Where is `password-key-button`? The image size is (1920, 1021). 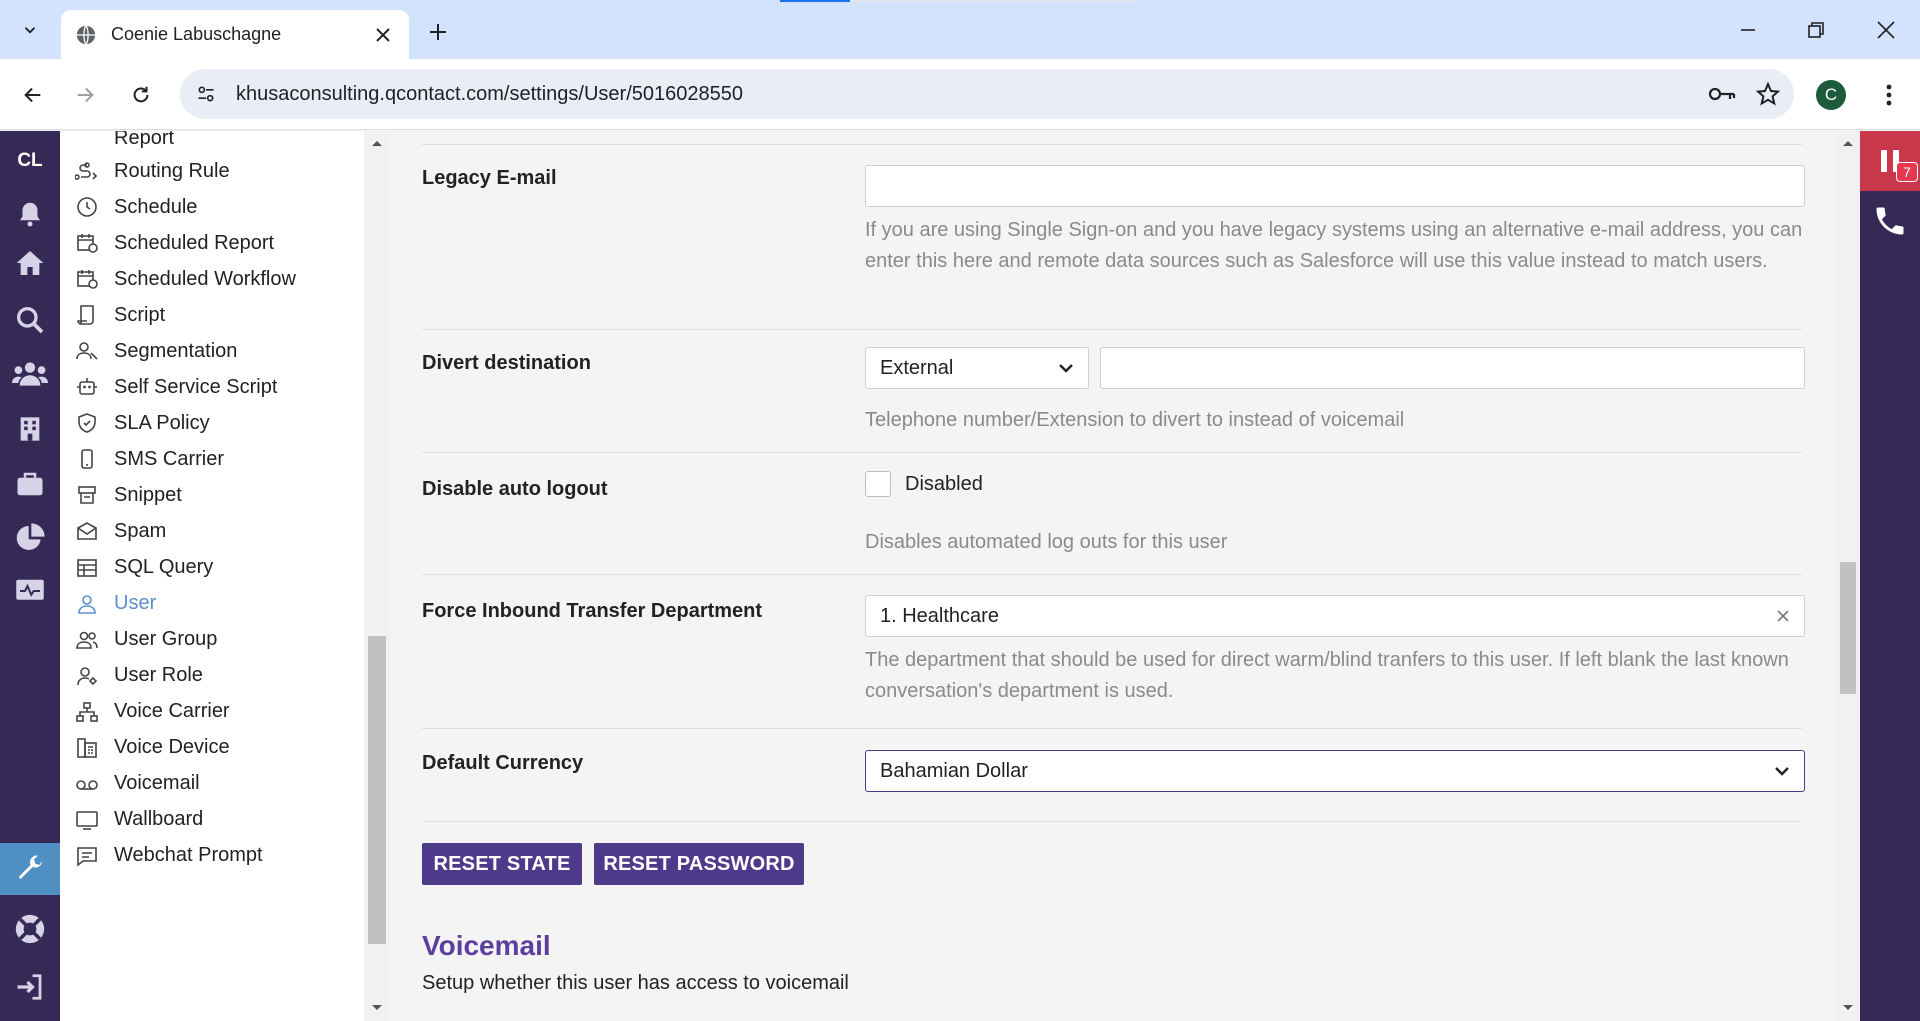 password-key-button is located at coordinates (1722, 94).